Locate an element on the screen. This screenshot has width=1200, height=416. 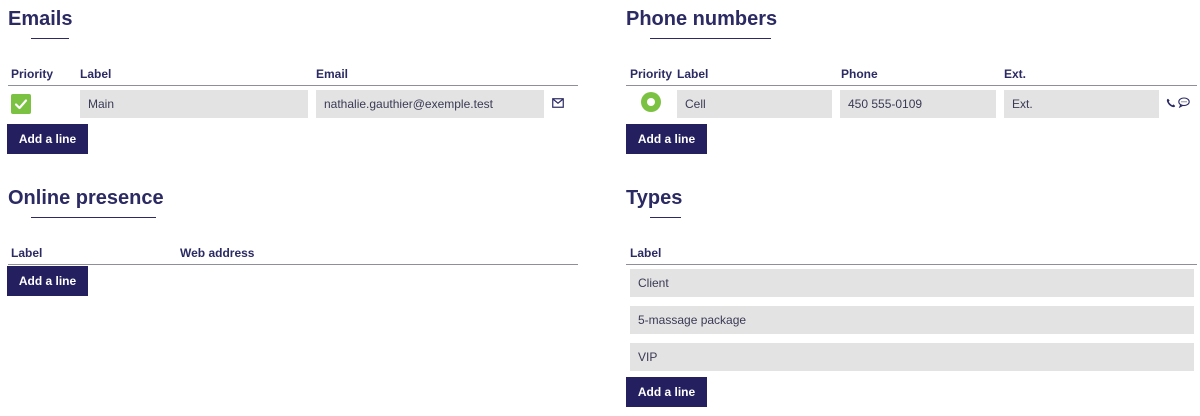
type-item-vip: VIP is located at coordinates (912, 357).